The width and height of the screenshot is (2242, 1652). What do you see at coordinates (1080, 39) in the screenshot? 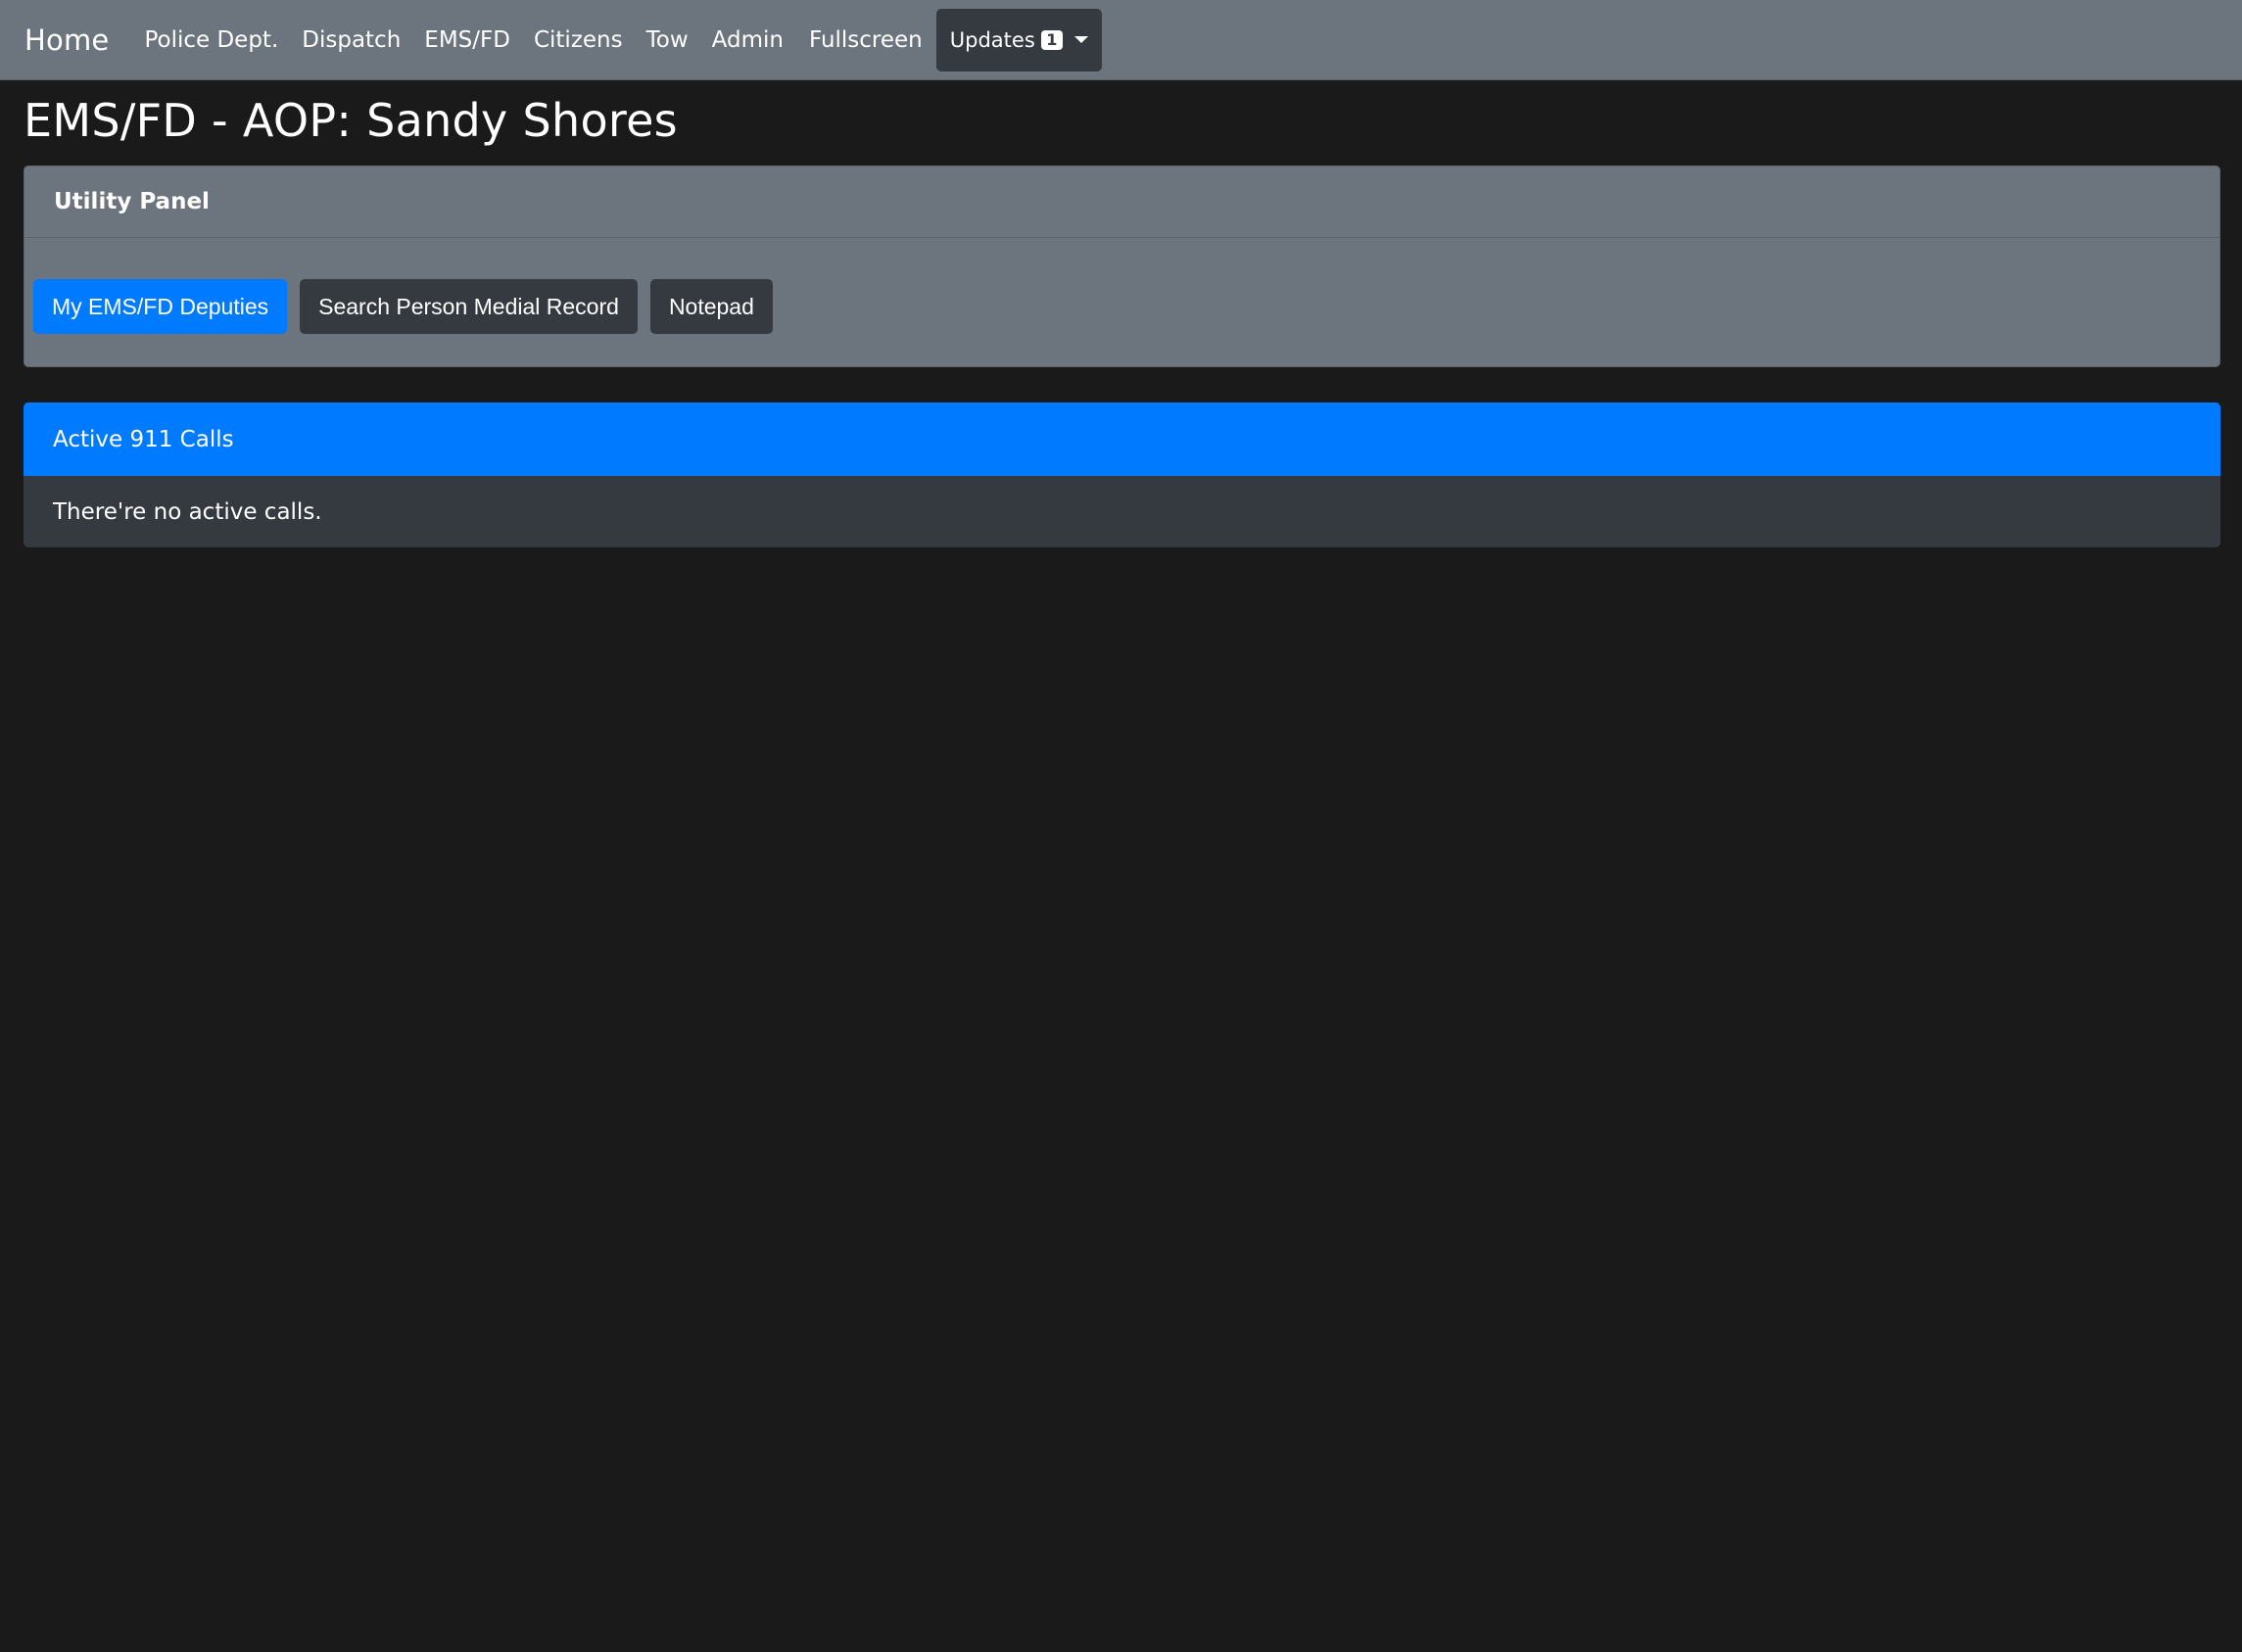
I see `caret-down-icon` at bounding box center [1080, 39].